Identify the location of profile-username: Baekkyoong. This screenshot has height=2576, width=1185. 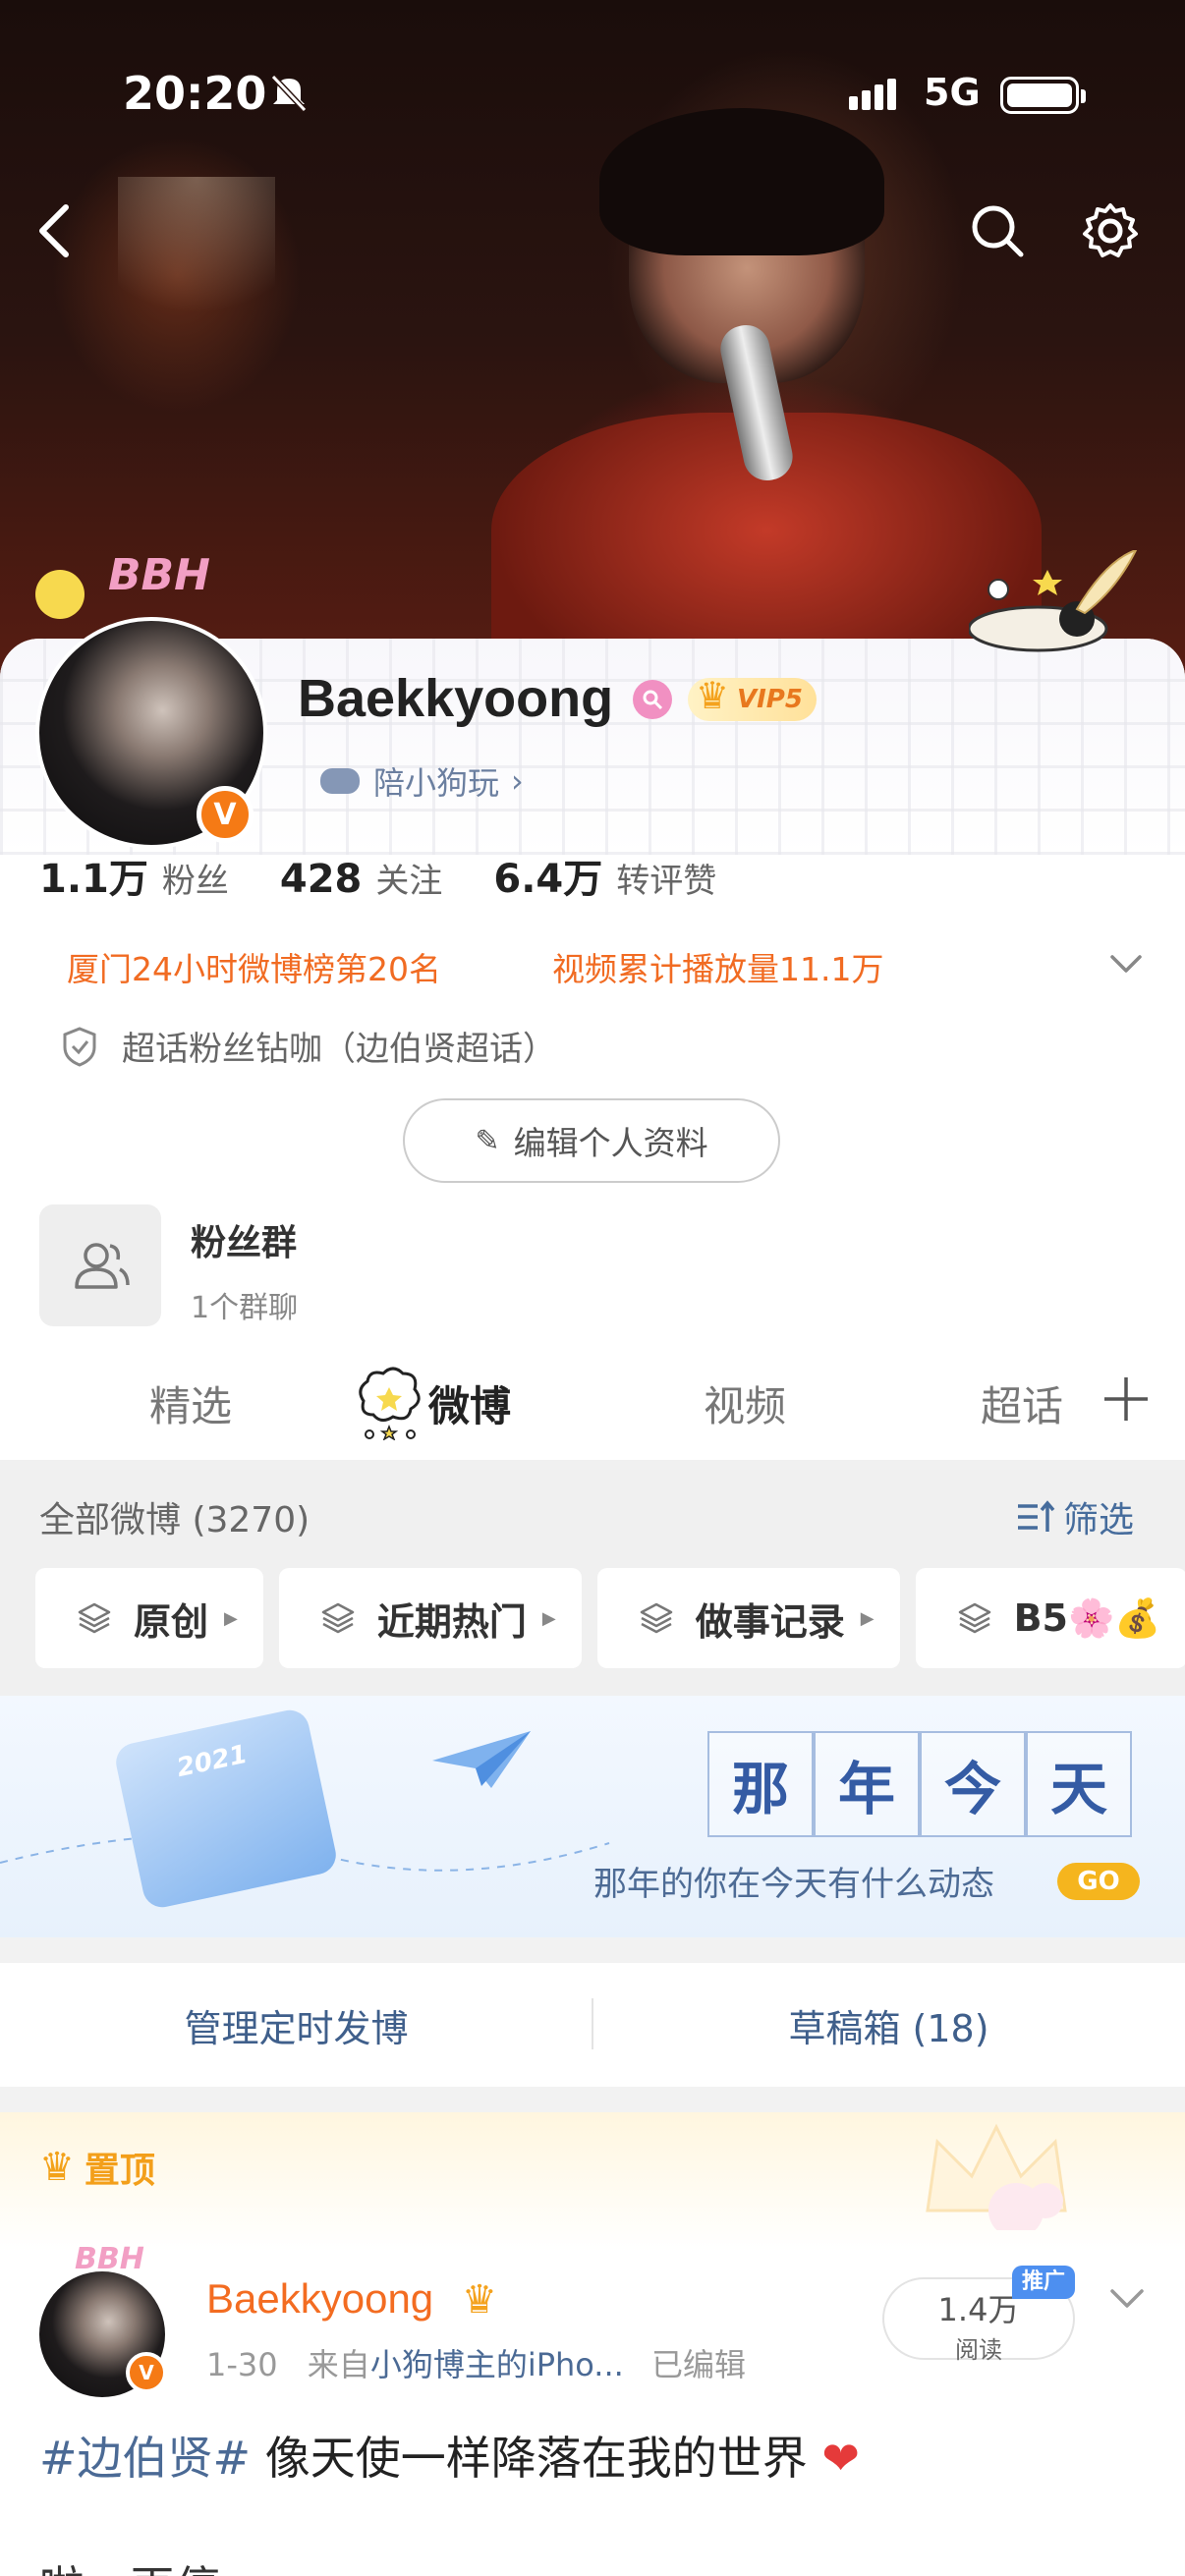
(456, 698).